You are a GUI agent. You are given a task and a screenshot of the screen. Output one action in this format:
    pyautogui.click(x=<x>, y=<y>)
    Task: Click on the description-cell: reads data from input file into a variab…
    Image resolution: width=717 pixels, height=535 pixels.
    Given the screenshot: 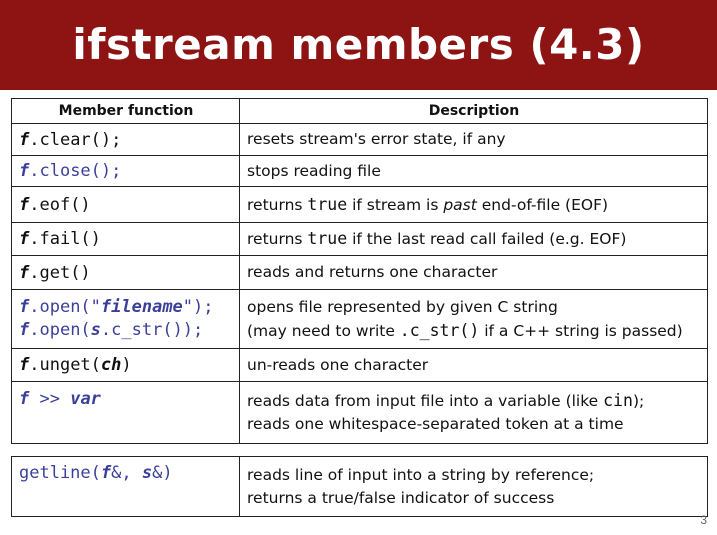 What is the action you would take?
    pyautogui.click(x=473, y=412)
    